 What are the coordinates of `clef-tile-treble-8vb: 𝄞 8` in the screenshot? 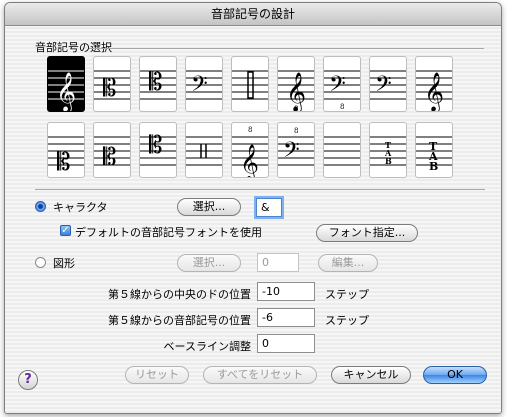 It's located at (296, 84).